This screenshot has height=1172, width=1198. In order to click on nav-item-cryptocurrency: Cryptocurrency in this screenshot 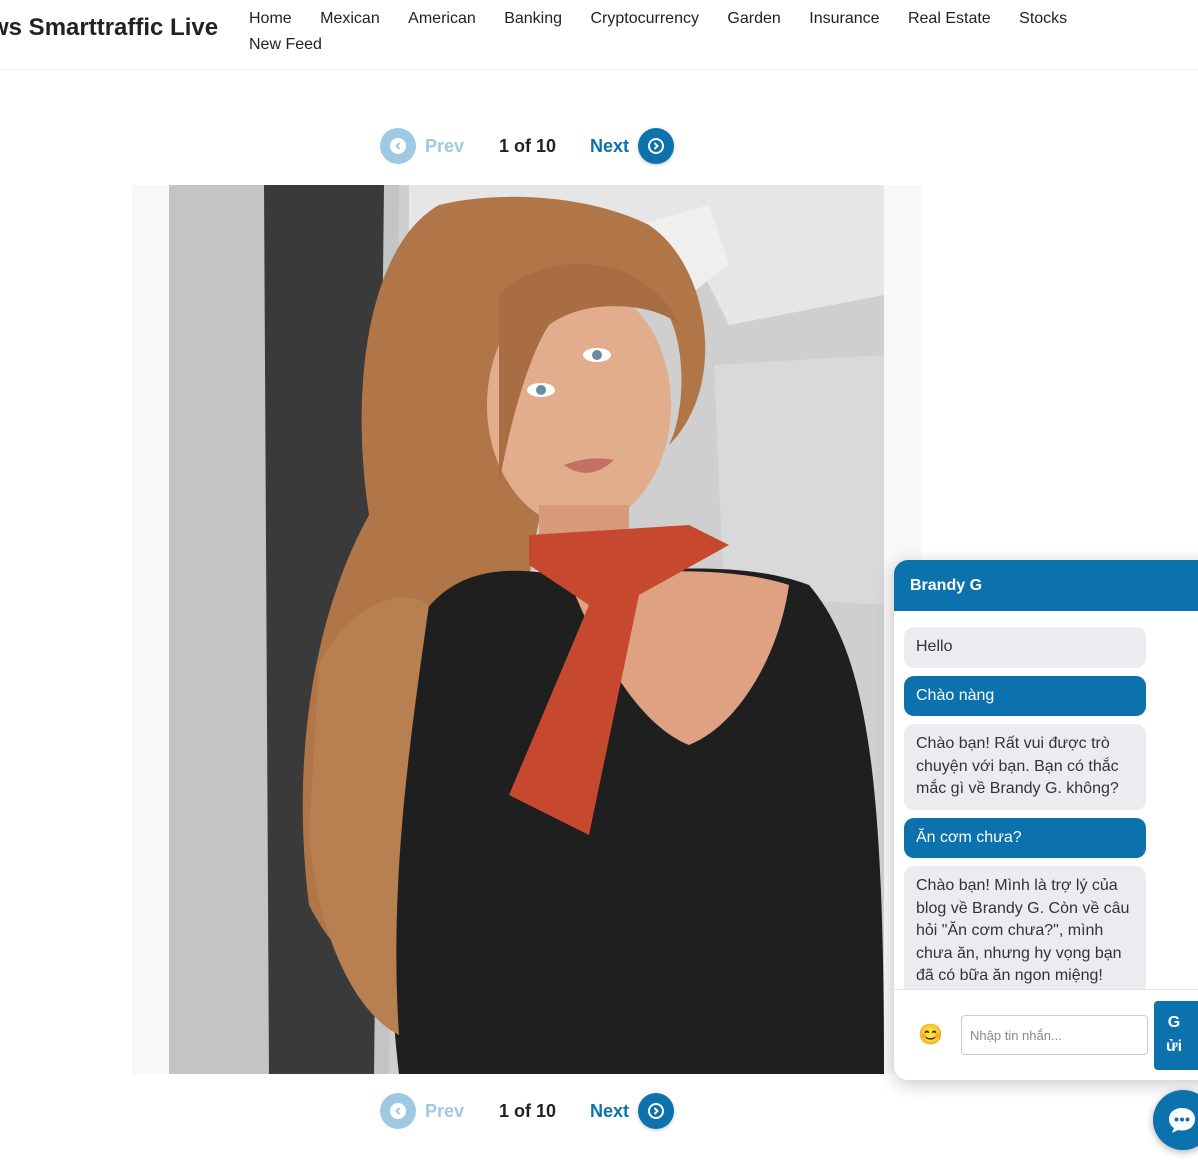, I will do `click(644, 19)`.